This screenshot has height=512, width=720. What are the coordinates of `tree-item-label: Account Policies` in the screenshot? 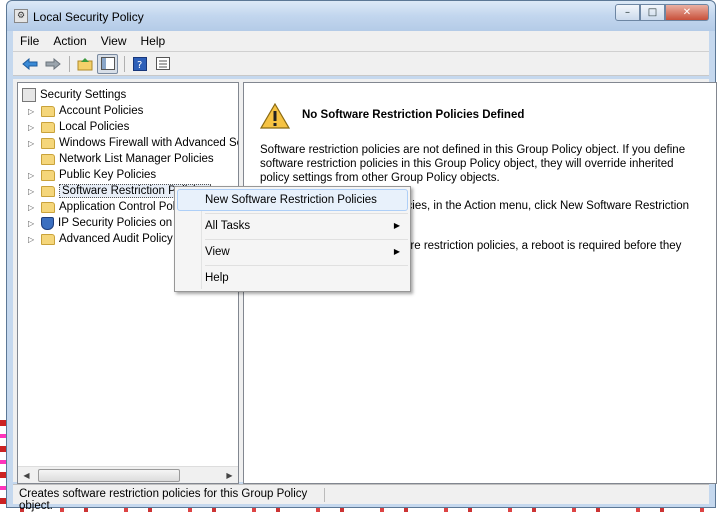 It's located at (101, 111).